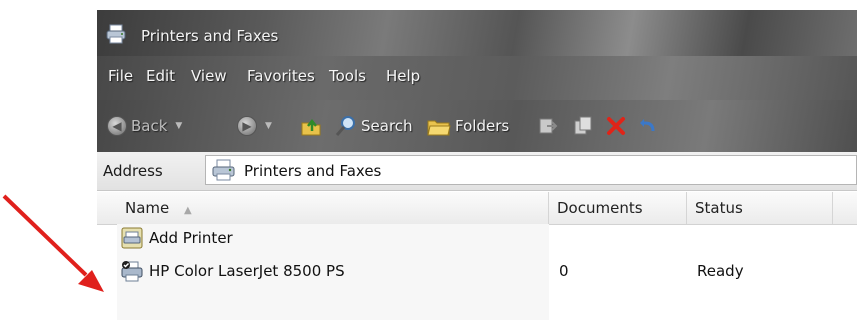 The width and height of the screenshot is (857, 320). I want to click on forward-button: ▶ ▼, so click(254, 126).